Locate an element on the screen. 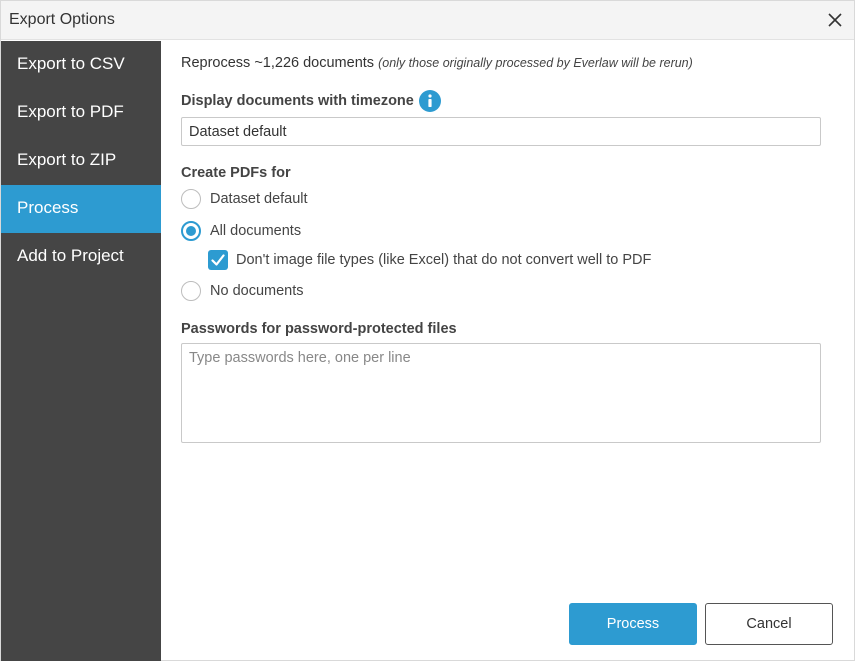  close-icon is located at coordinates (835, 20).